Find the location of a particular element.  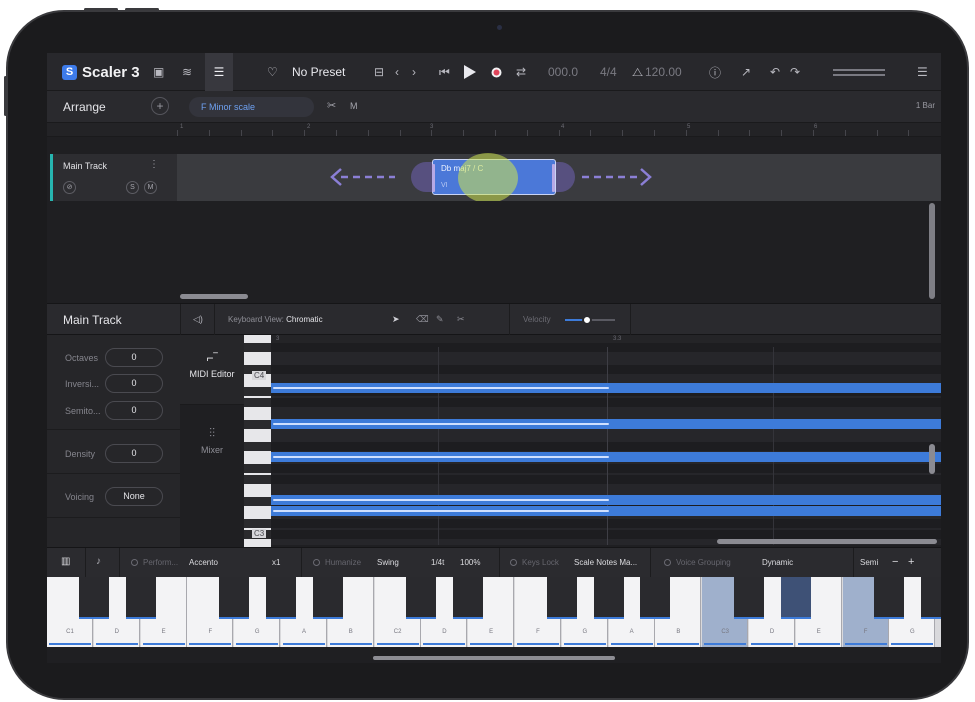

roll-horizontal-scrollbar is located at coordinates (827, 541).